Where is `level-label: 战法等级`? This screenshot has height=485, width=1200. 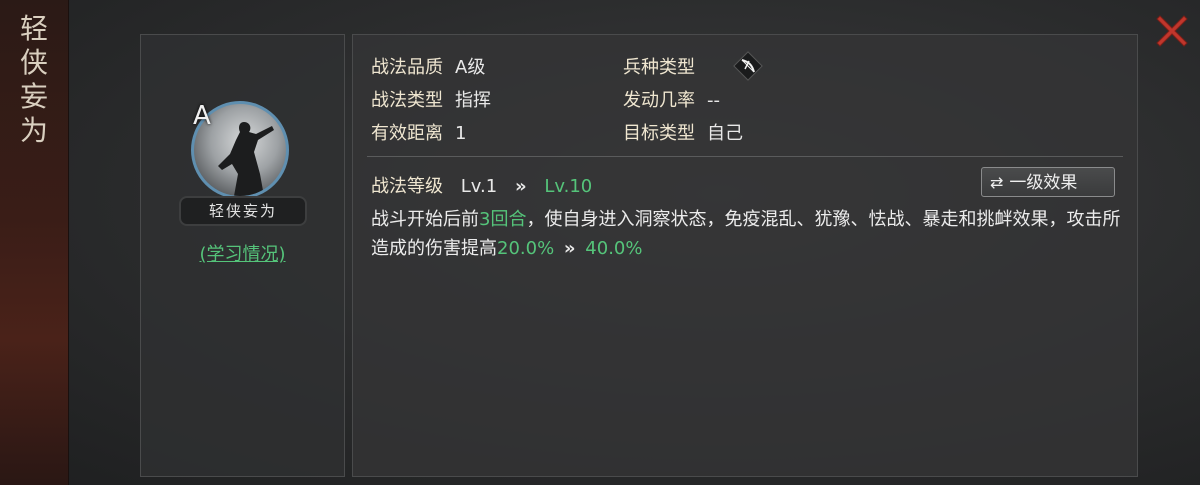 level-label: 战法等级 is located at coordinates (407, 186).